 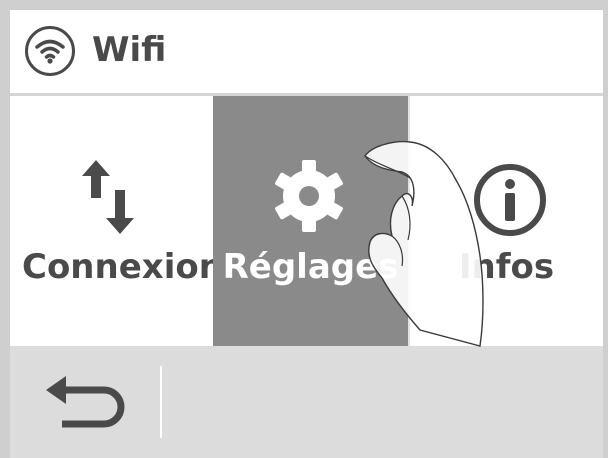 What do you see at coordinates (122, 267) in the screenshot?
I see `tile-label-connexion: Connexion` at bounding box center [122, 267].